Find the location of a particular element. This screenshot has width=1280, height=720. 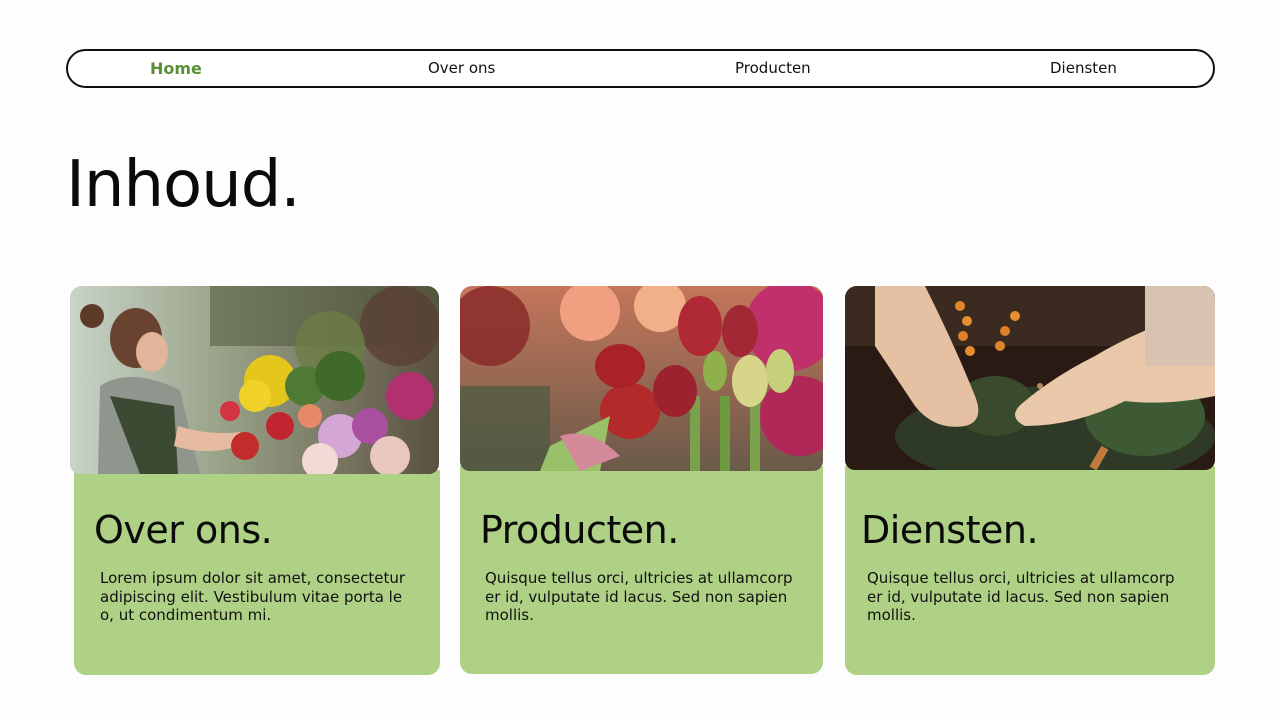

wreath-photo is located at coordinates (1030, 378).